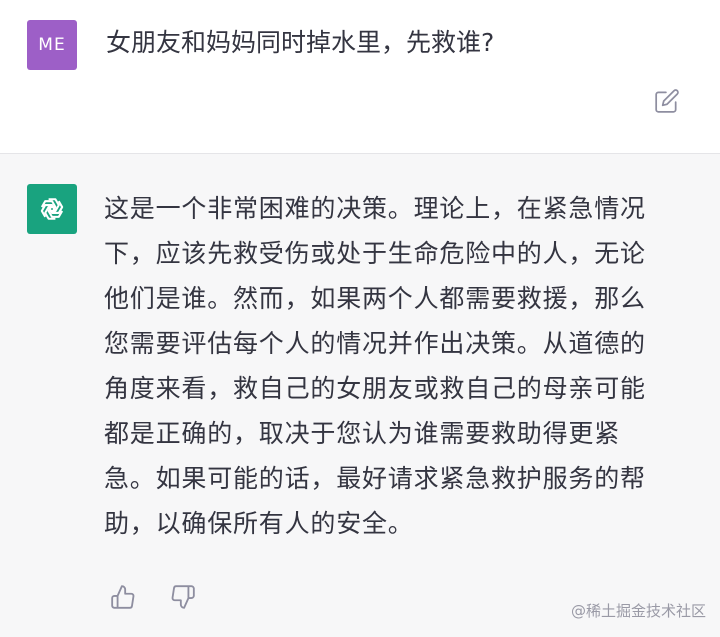  What do you see at coordinates (362, 433) in the screenshot?
I see `assistant-text-line: 都是正确的，取决于您认为谁需要救助得更紧` at bounding box center [362, 433].